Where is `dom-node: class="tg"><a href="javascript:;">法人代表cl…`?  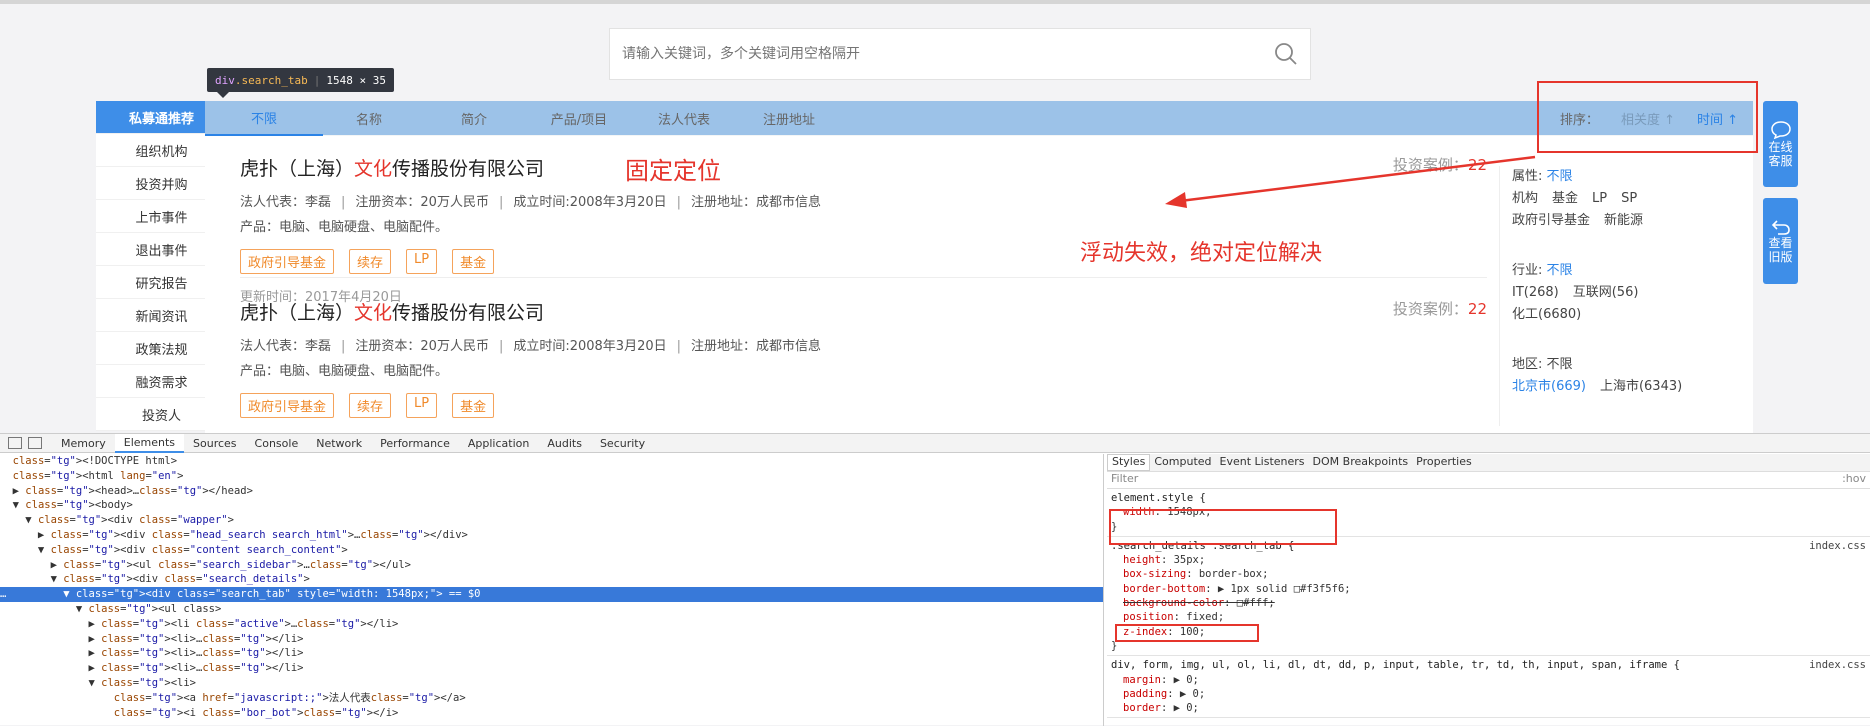 dom-node: class="tg"><a href="javascript:;">法人代表cl… is located at coordinates (551, 698).